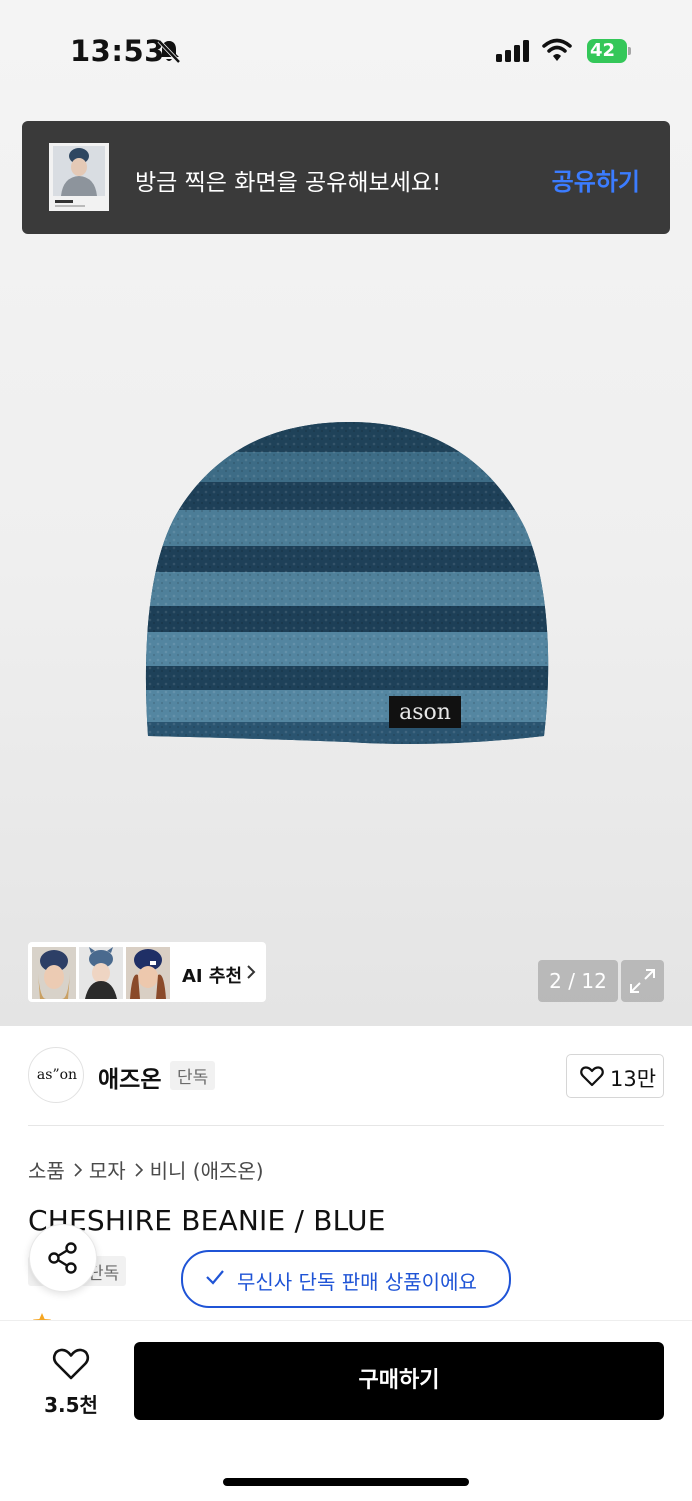 The width and height of the screenshot is (692, 1501). Describe the element at coordinates (346, 1125) in the screenshot. I see `section-divider` at that location.